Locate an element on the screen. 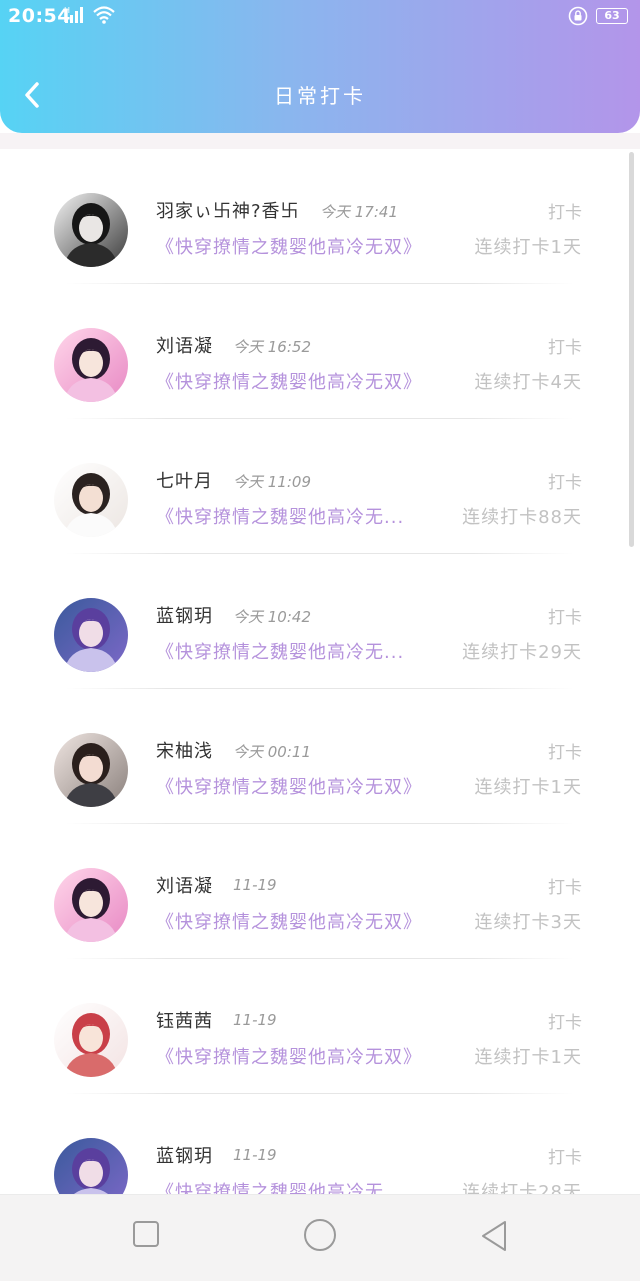 Image resolution: width=640 pixels, height=1281 pixels. checkin-time: 今天 00:11 is located at coordinates (272, 752).